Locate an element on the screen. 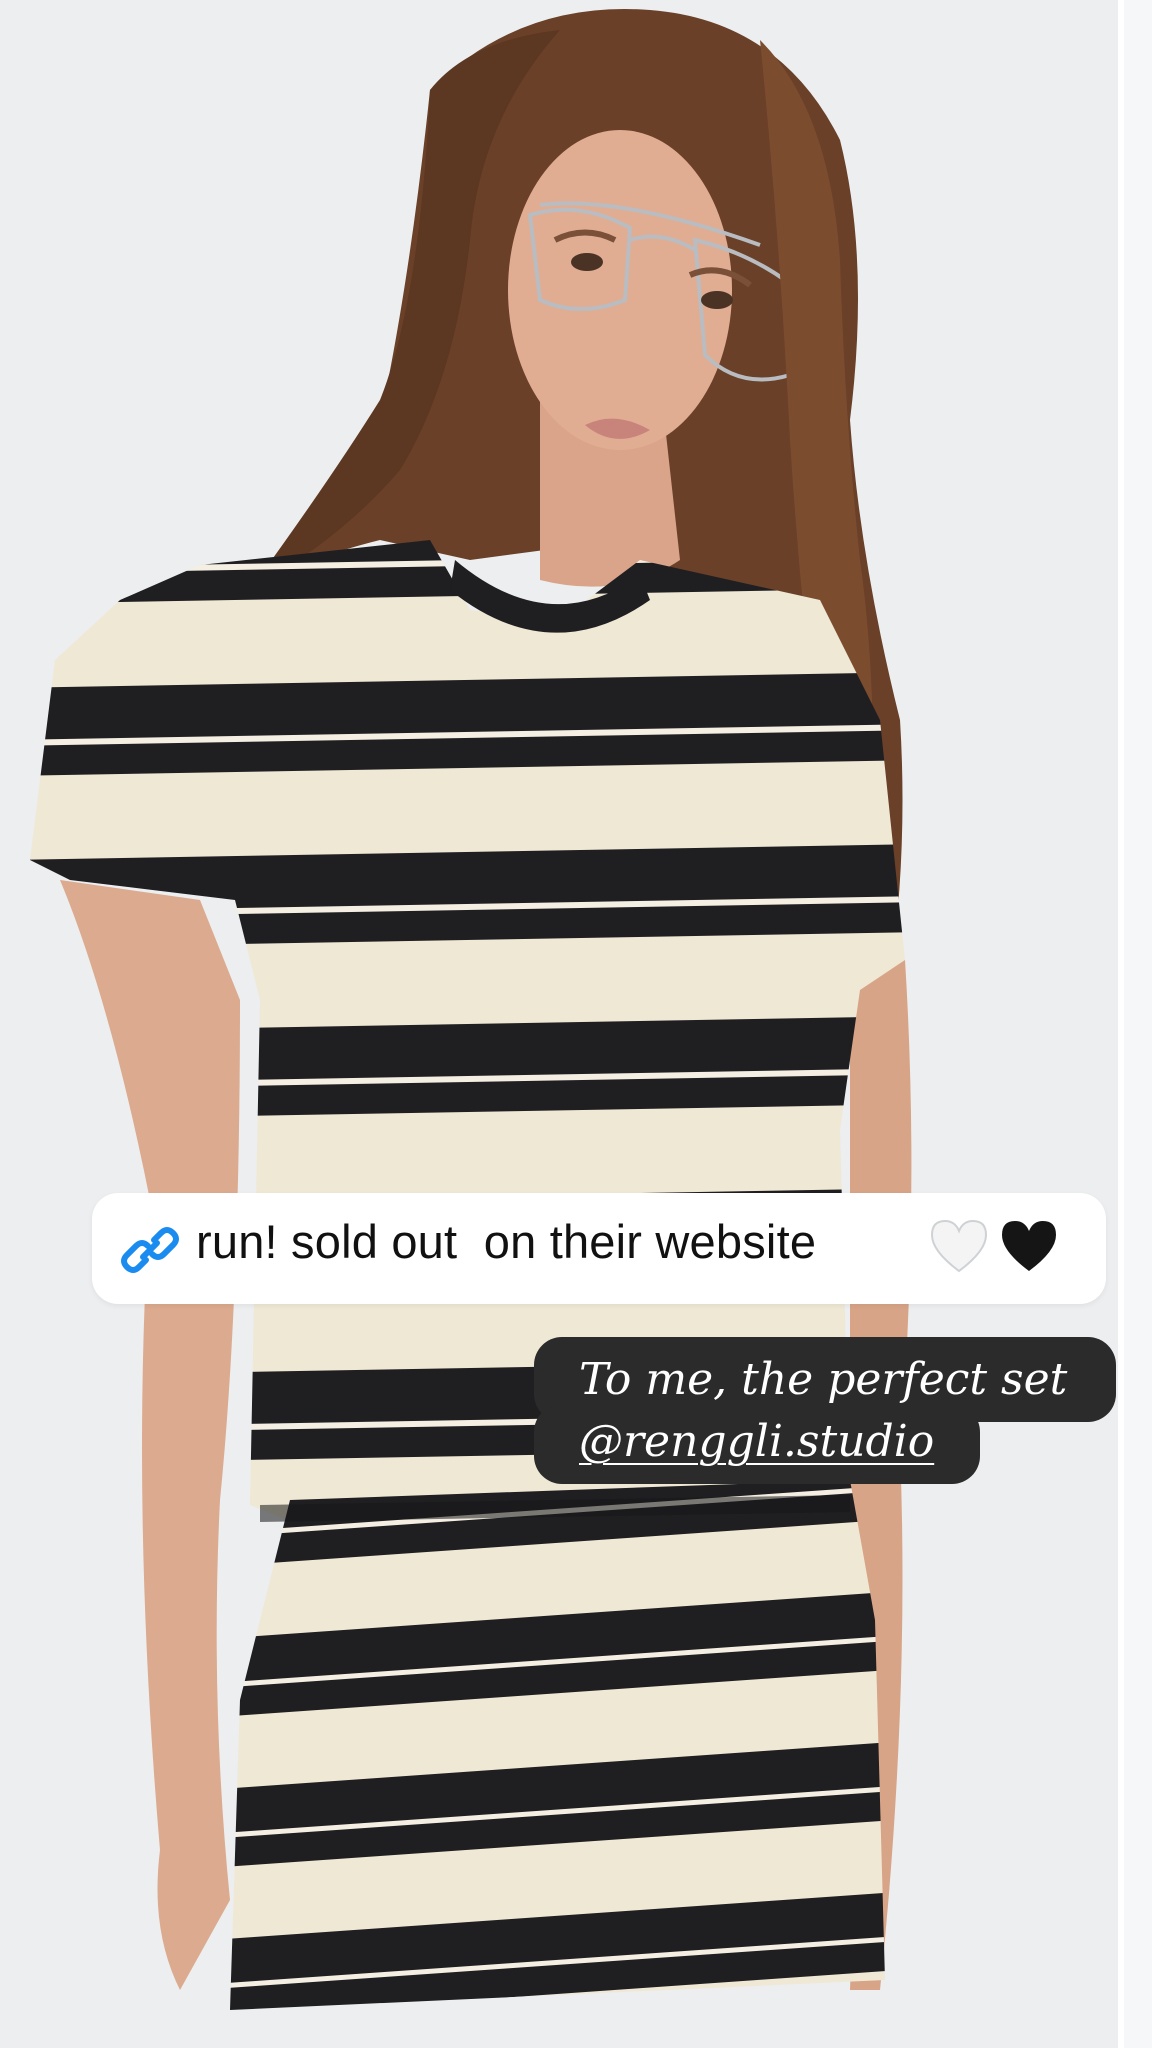 The image size is (1152, 2048). caption-line-2: @renggli.studio is located at coordinates (757, 1444).